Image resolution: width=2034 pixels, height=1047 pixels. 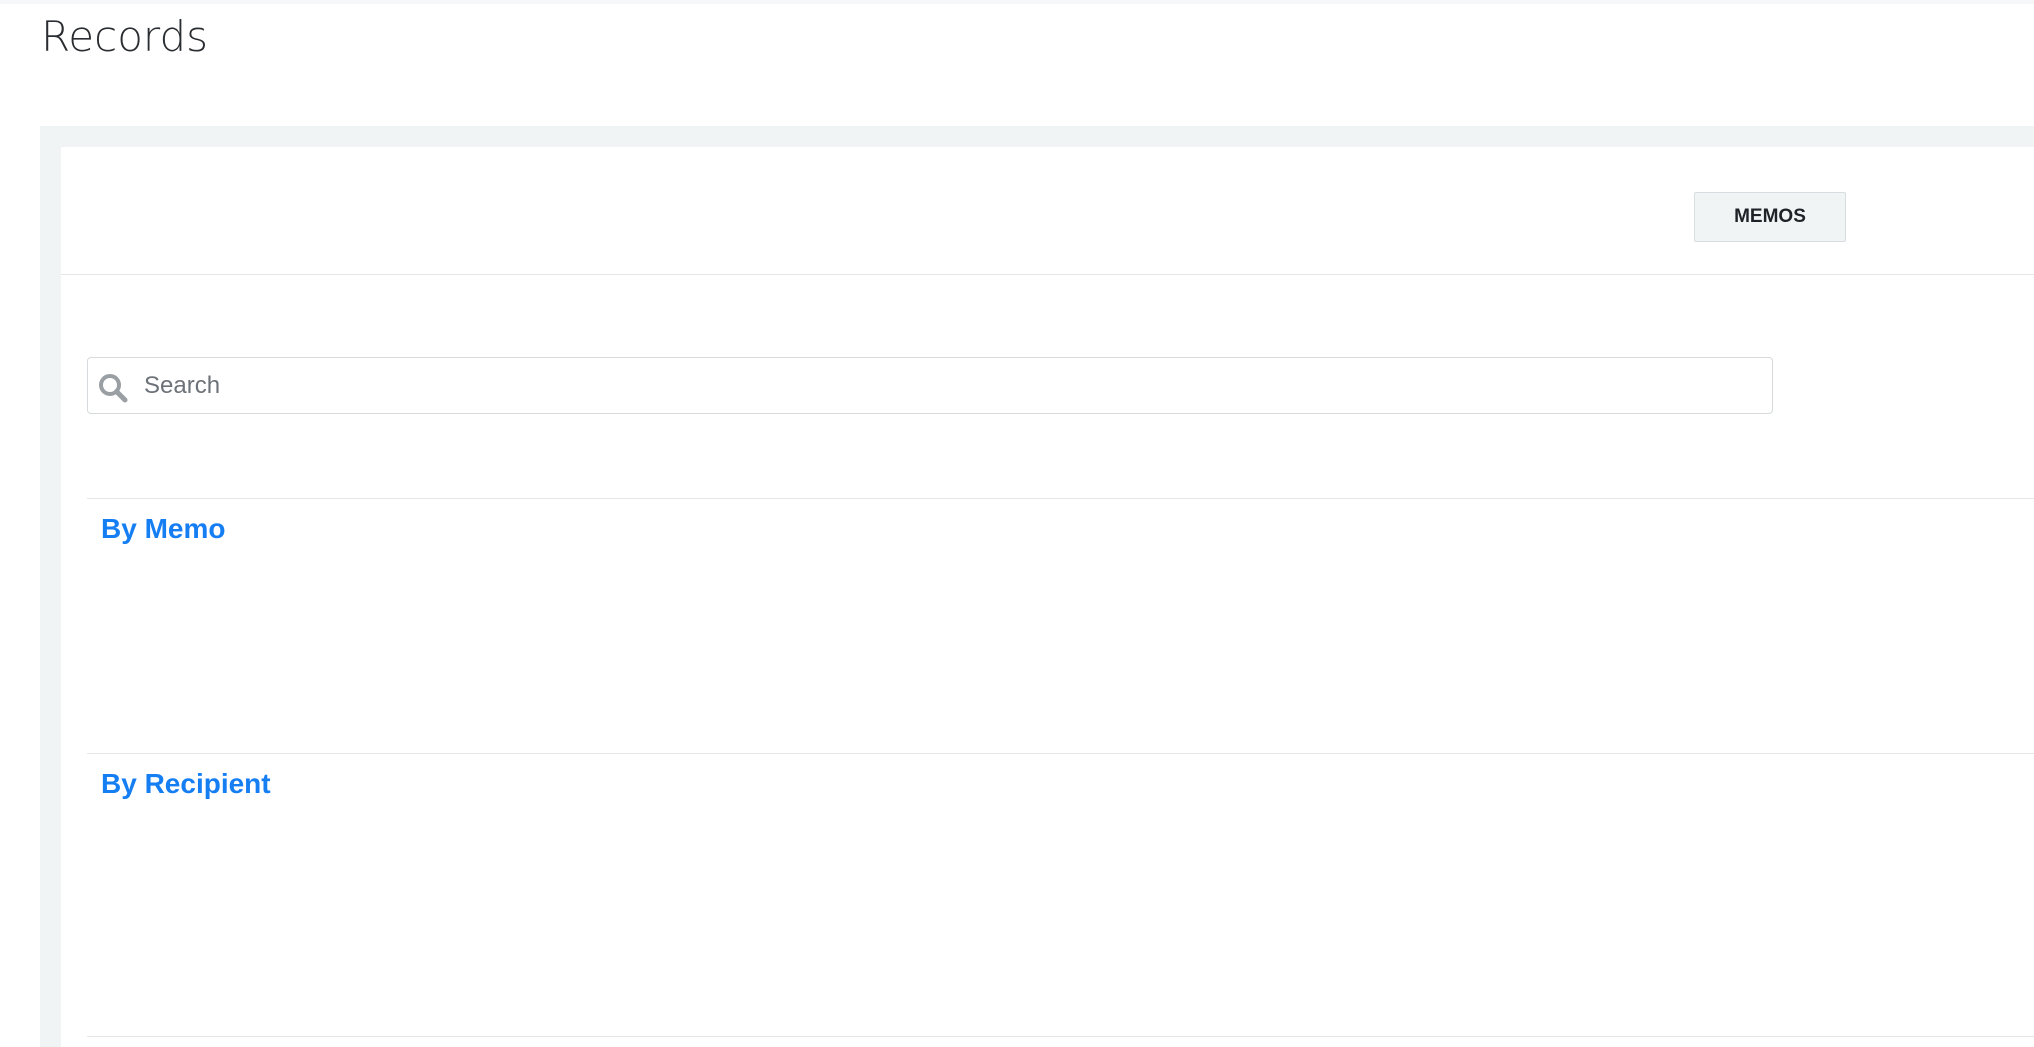 What do you see at coordinates (1017, 2) in the screenshot?
I see `top-strip` at bounding box center [1017, 2].